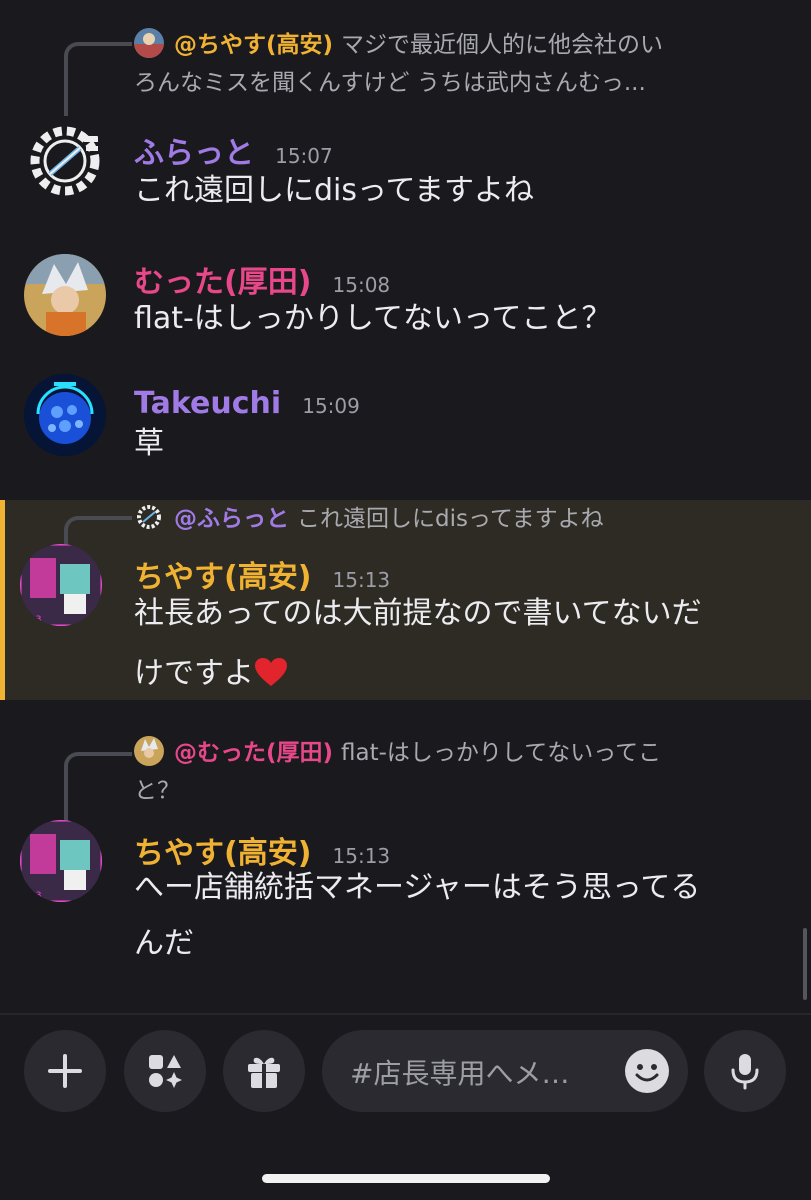 Image resolution: width=811 pixels, height=1200 pixels. What do you see at coordinates (450, 519) in the screenshot?
I see `reply-text: これ遠回しにdisってますよね` at bounding box center [450, 519].